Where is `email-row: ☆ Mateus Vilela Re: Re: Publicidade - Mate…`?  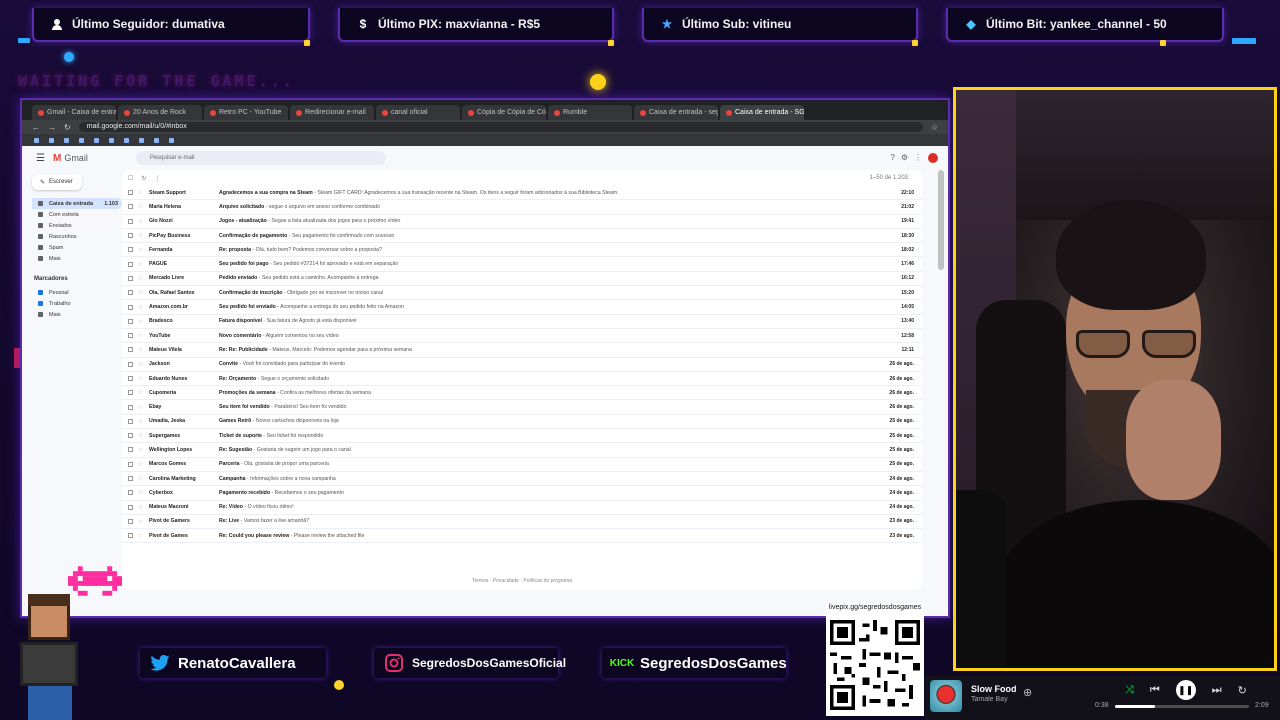 email-row: ☆ Mateus Vilela Re: Re: Publicidade - Mate… is located at coordinates (522, 350).